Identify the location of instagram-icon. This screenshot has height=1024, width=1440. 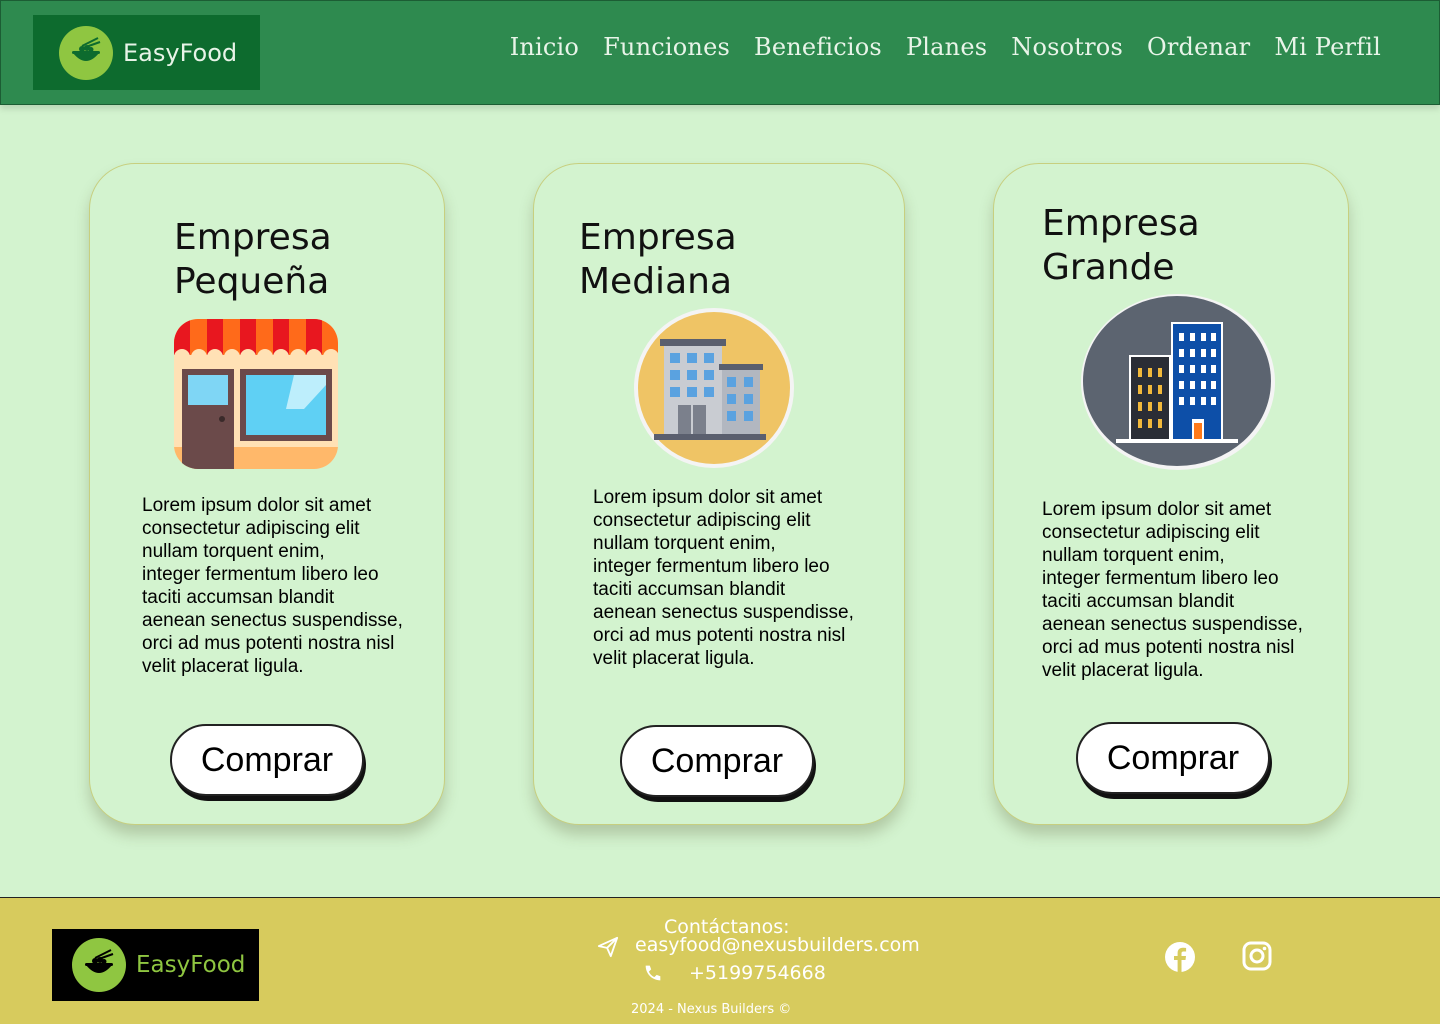
(1257, 958).